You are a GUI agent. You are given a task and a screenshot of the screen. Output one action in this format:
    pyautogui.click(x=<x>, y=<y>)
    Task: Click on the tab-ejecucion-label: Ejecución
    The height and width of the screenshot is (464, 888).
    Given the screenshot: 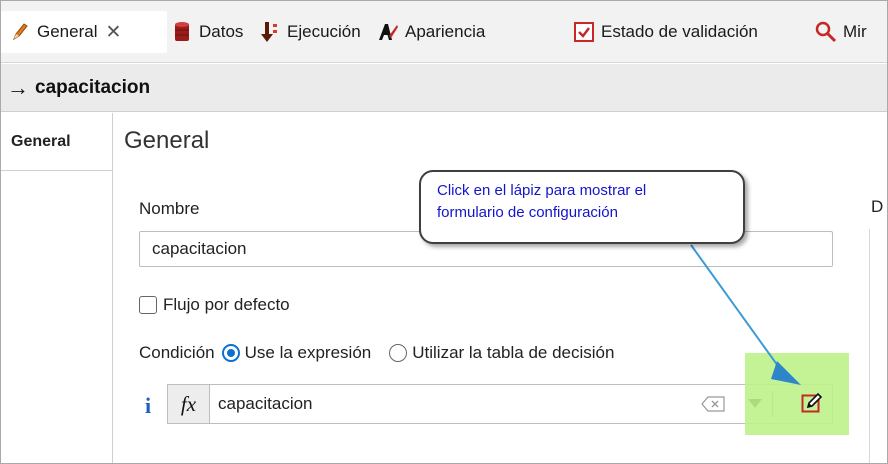 What is the action you would take?
    pyautogui.click(x=324, y=31)
    